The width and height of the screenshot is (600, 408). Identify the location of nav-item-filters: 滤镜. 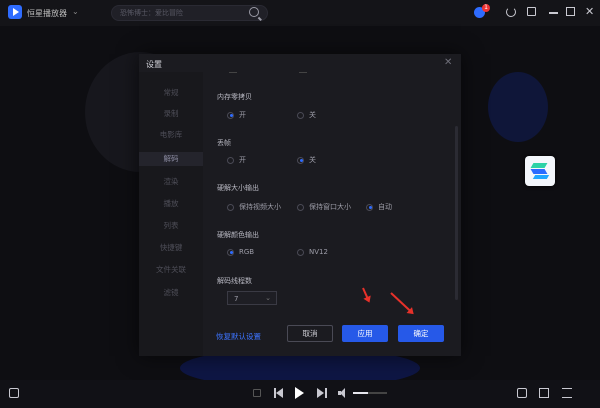
(171, 293).